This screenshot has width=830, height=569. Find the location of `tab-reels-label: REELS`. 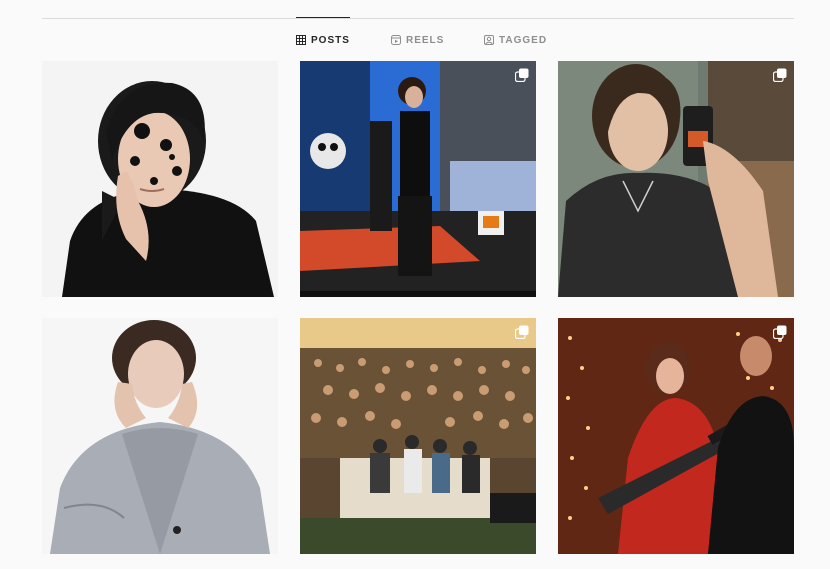

tab-reels-label: REELS is located at coordinates (425, 40).